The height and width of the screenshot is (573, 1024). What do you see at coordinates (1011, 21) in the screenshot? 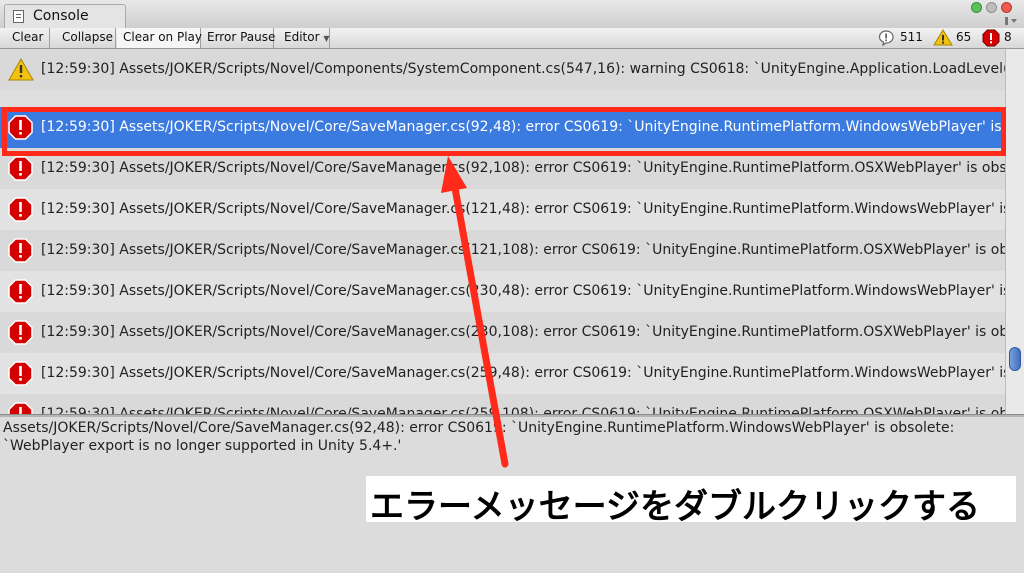
I see `window-options-icon` at bounding box center [1011, 21].